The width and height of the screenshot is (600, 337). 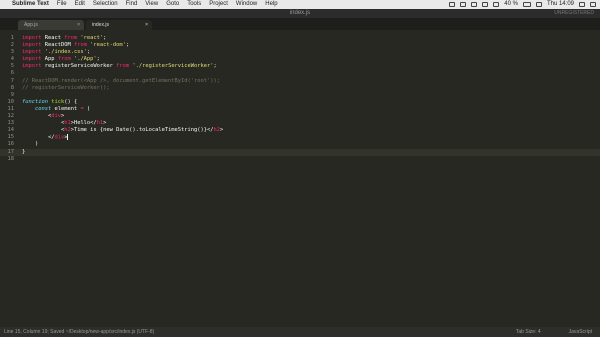 What do you see at coordinates (57, 45) in the screenshot?
I see `identifier: ReactDOM` at bounding box center [57, 45].